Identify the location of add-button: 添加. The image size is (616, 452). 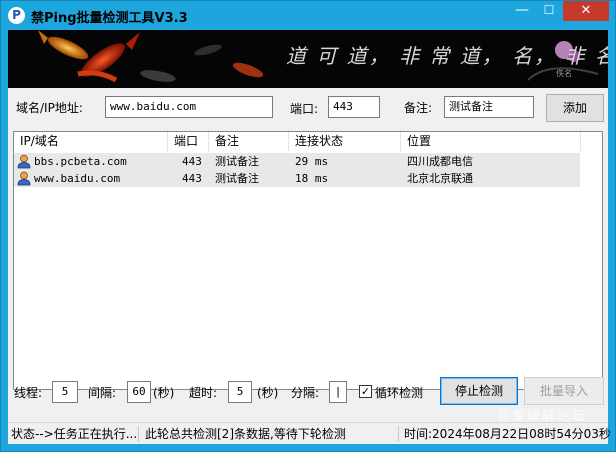
(575, 108).